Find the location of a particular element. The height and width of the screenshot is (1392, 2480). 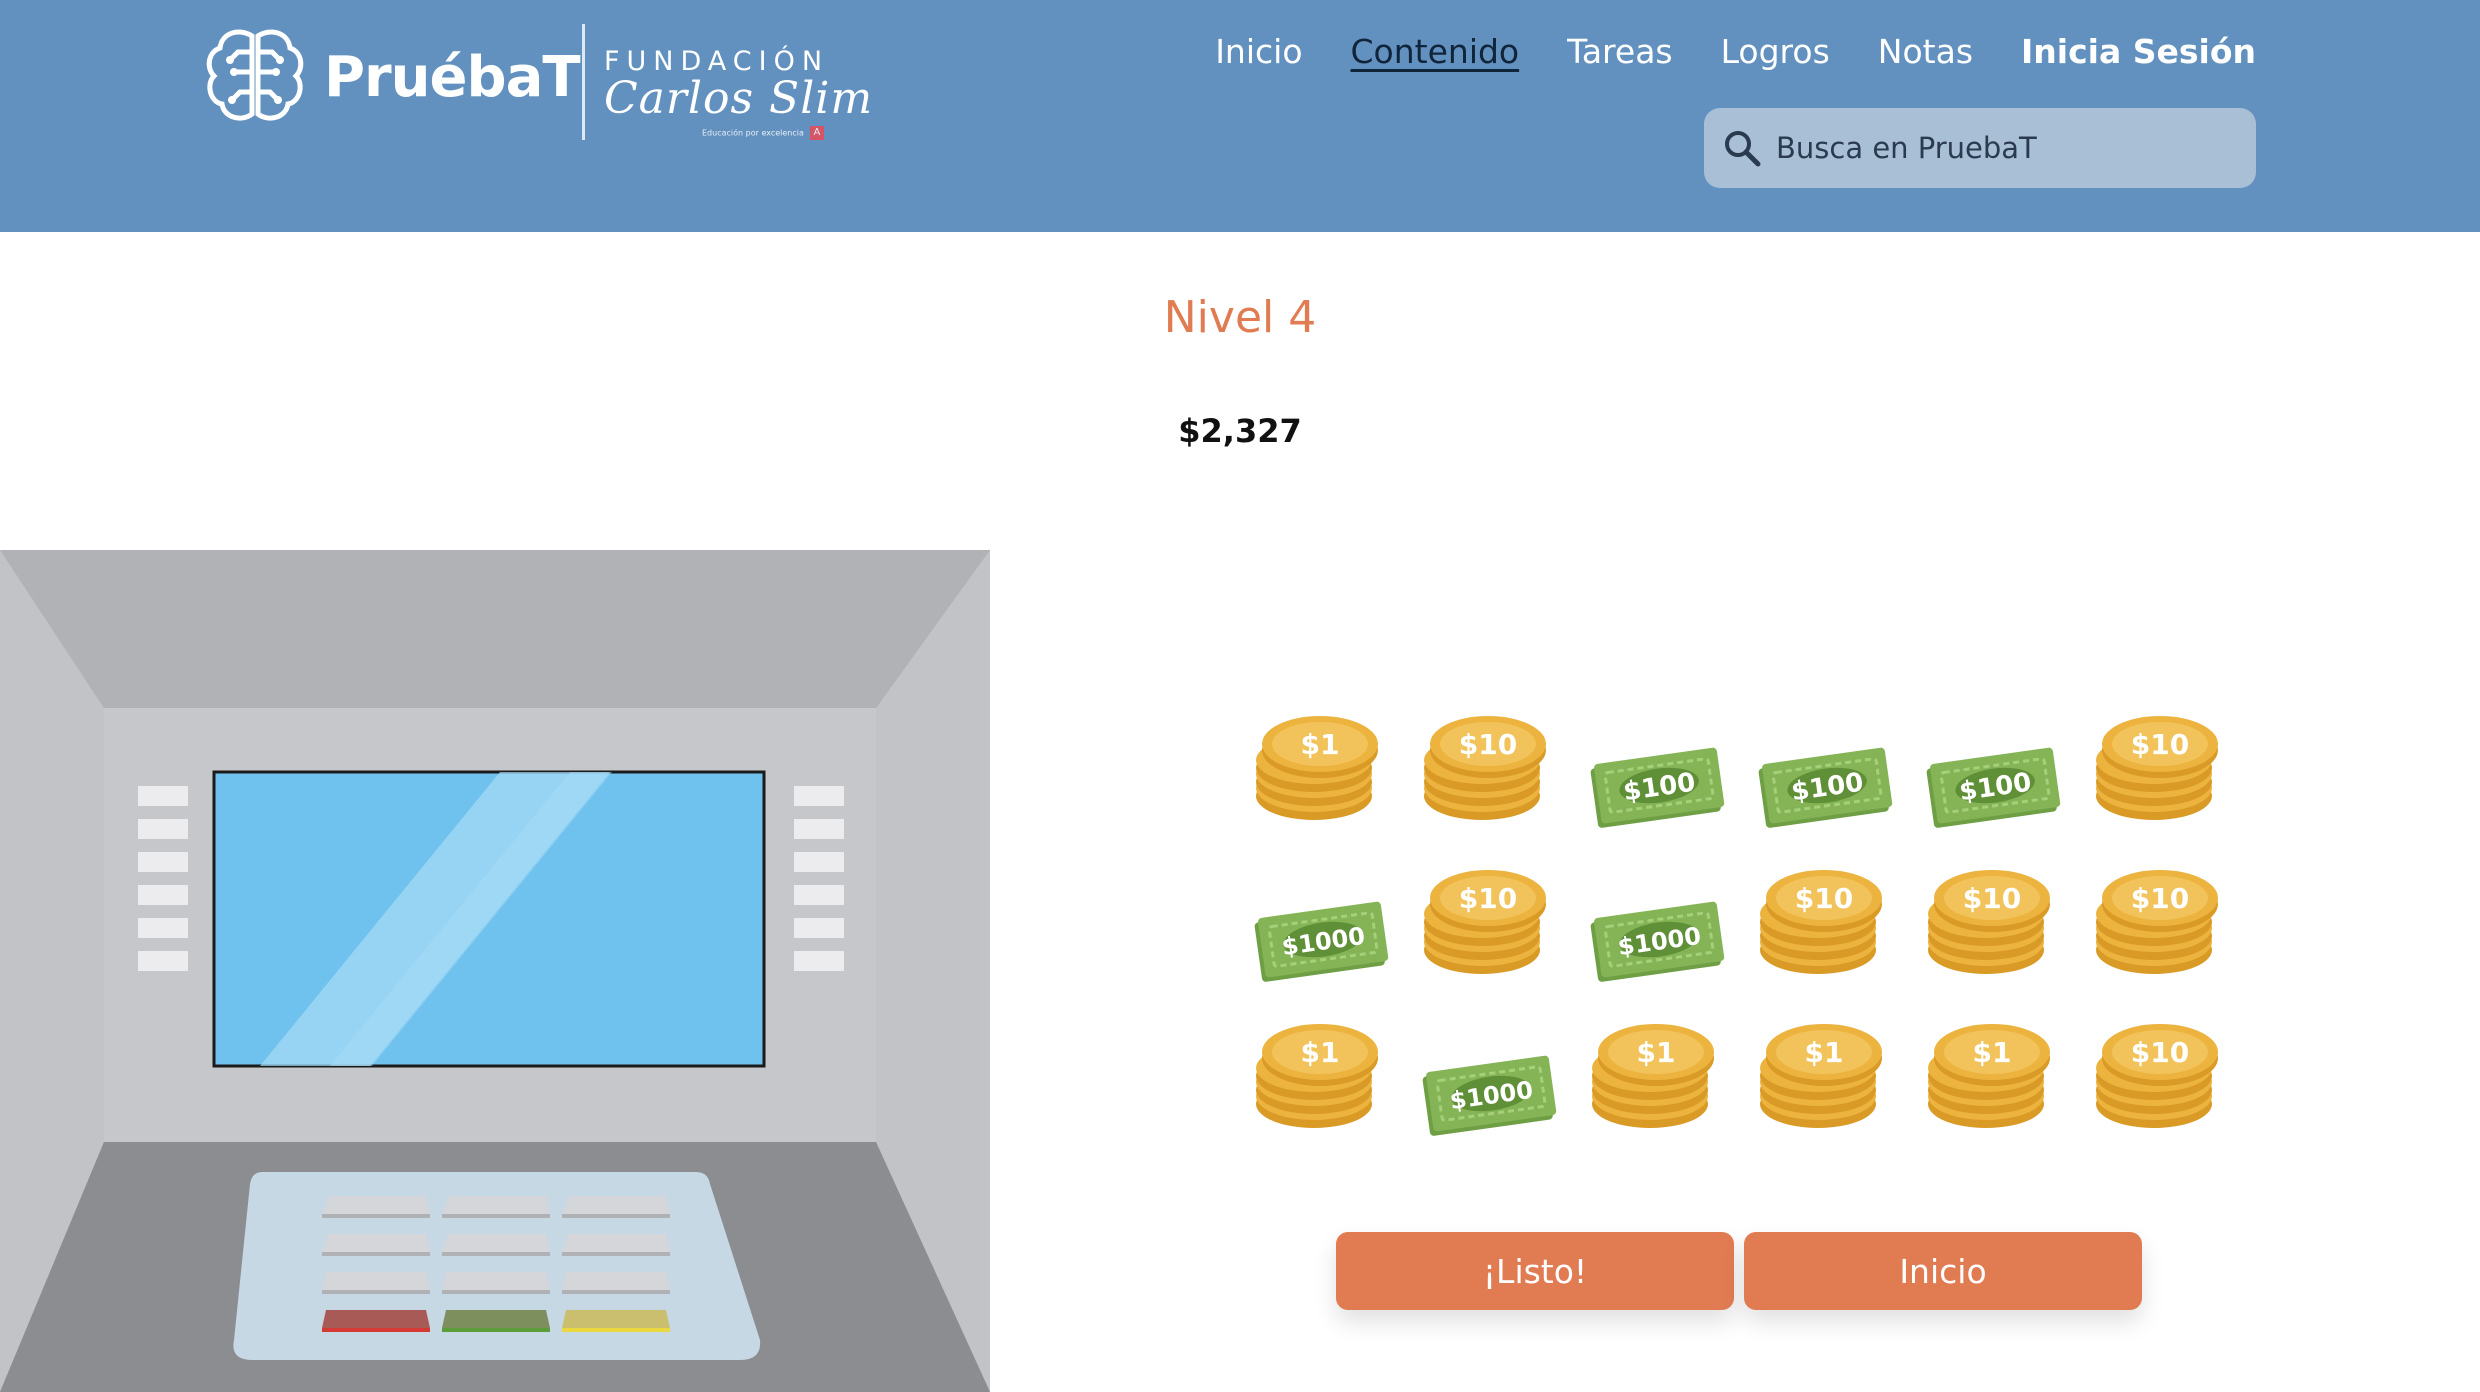

nav-inicia-sesion: Inicia Sesión is located at coordinates (2138, 51).